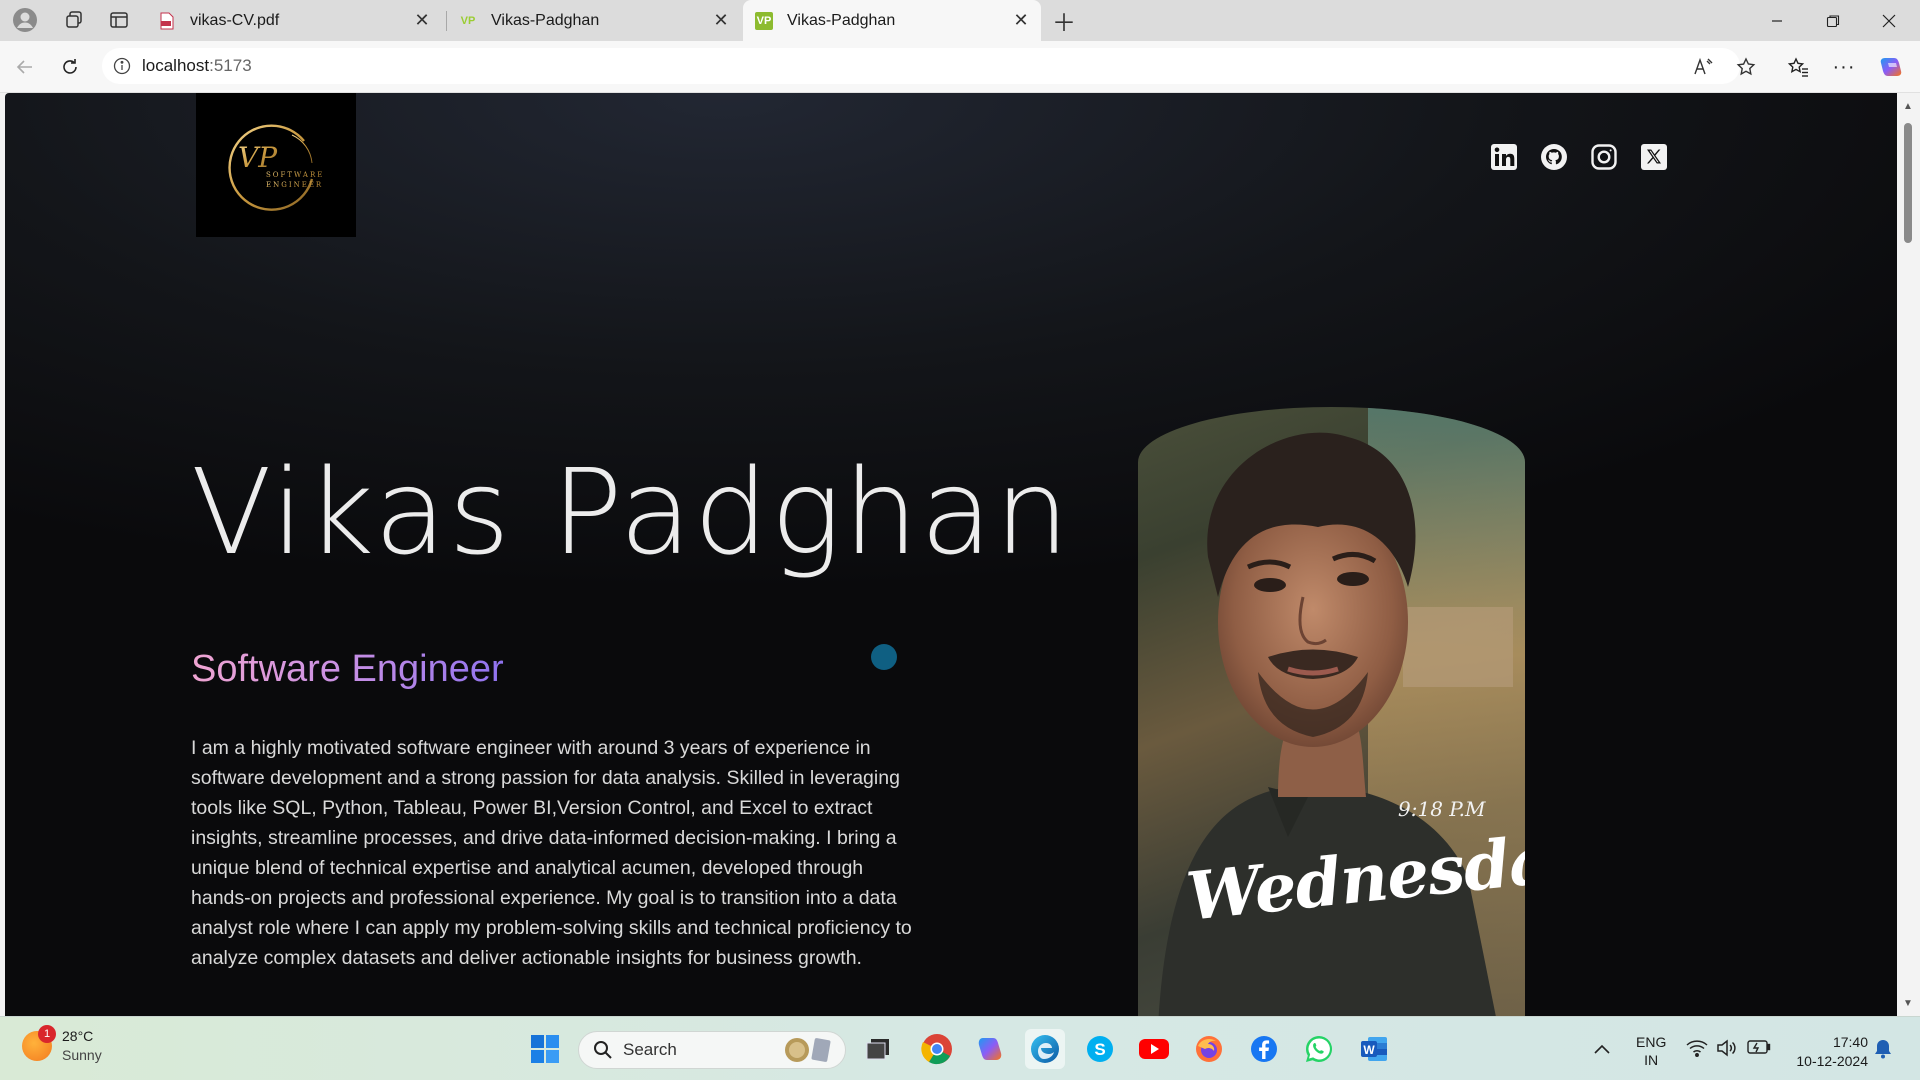 The height and width of the screenshot is (1080, 1920). I want to click on profile-icon, so click(25, 20).